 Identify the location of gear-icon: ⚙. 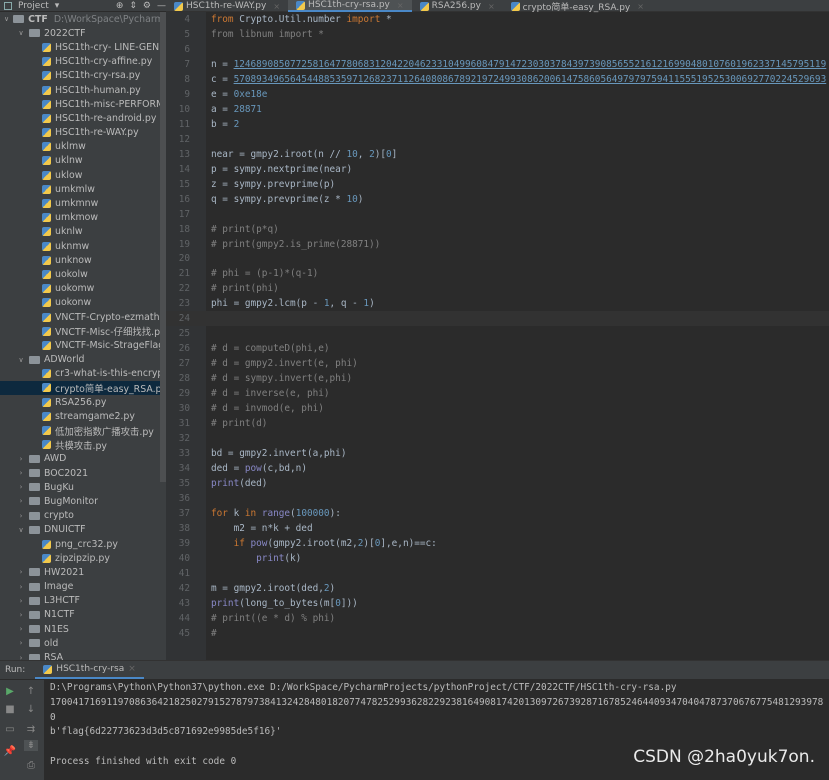
(147, 6).